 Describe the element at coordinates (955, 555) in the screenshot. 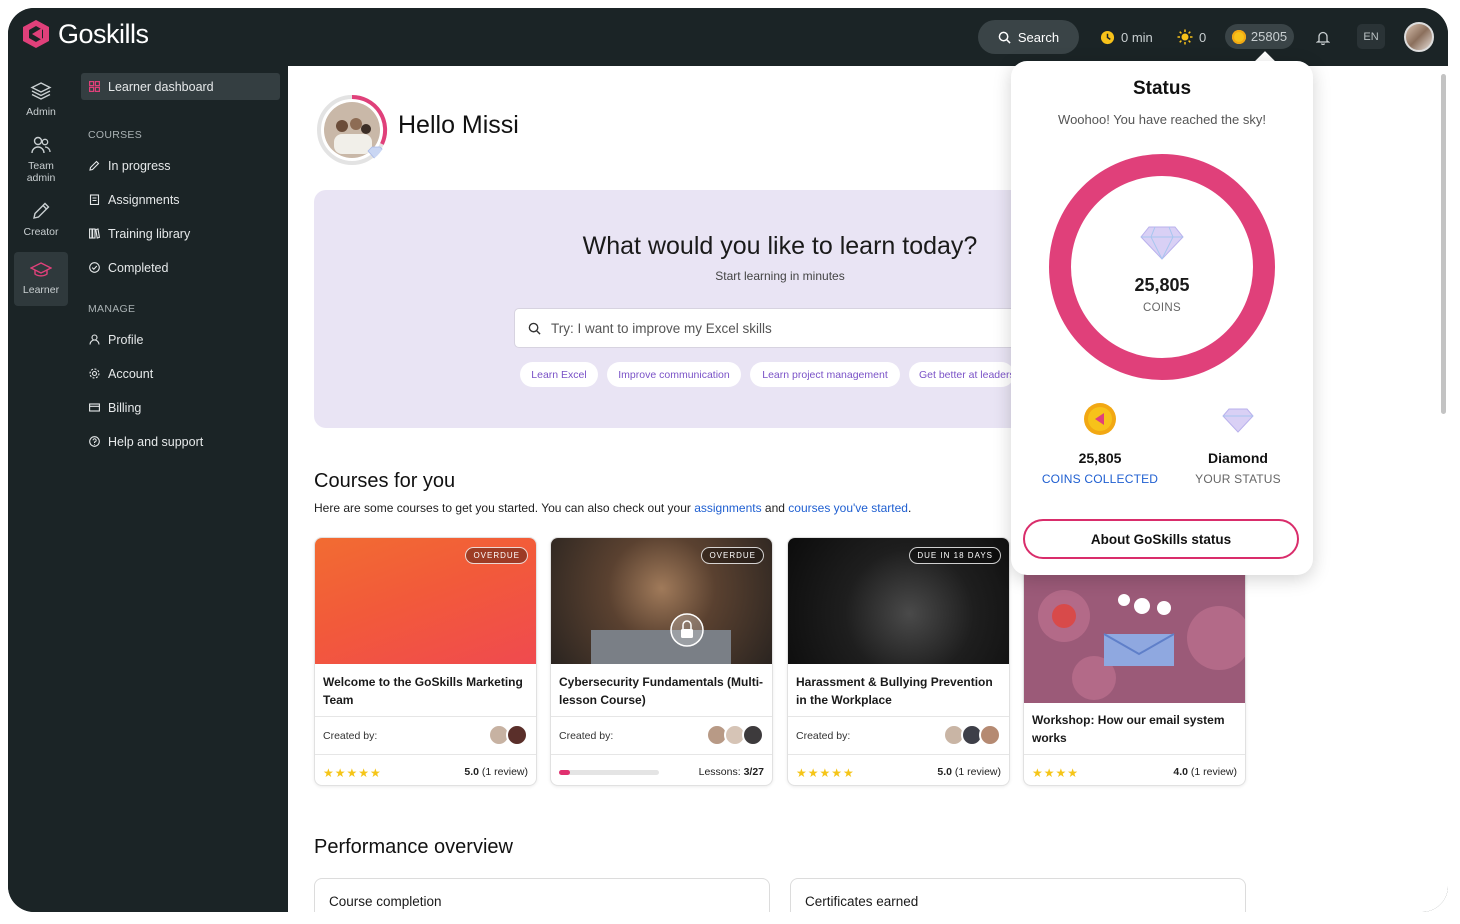

I see `status-badge: DUE IN 18 DAYS` at that location.